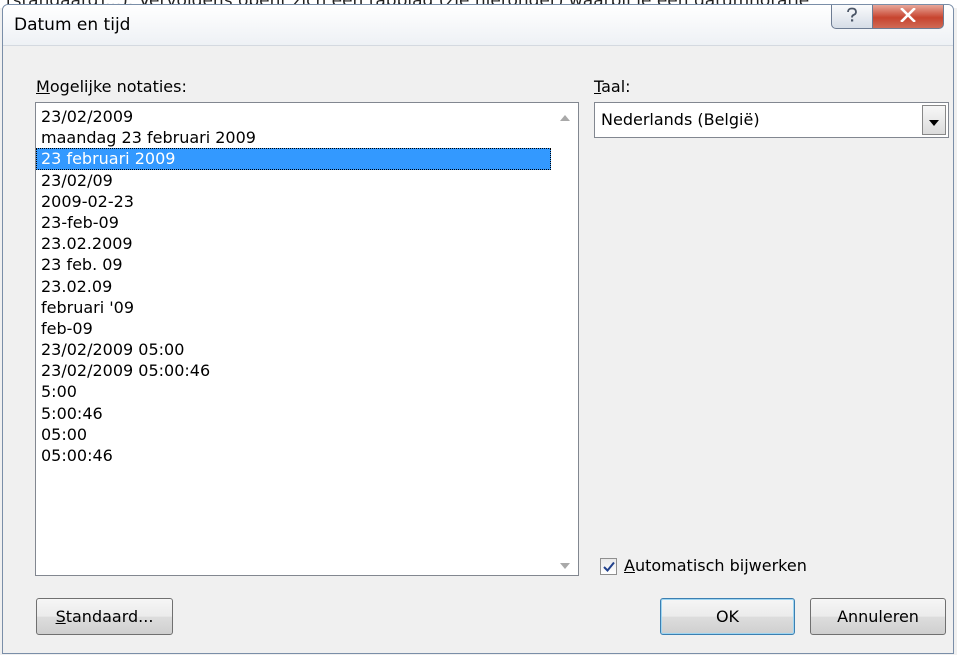 The width and height of the screenshot is (957, 655). I want to click on language-value: Nederlands (België), so click(680, 119).